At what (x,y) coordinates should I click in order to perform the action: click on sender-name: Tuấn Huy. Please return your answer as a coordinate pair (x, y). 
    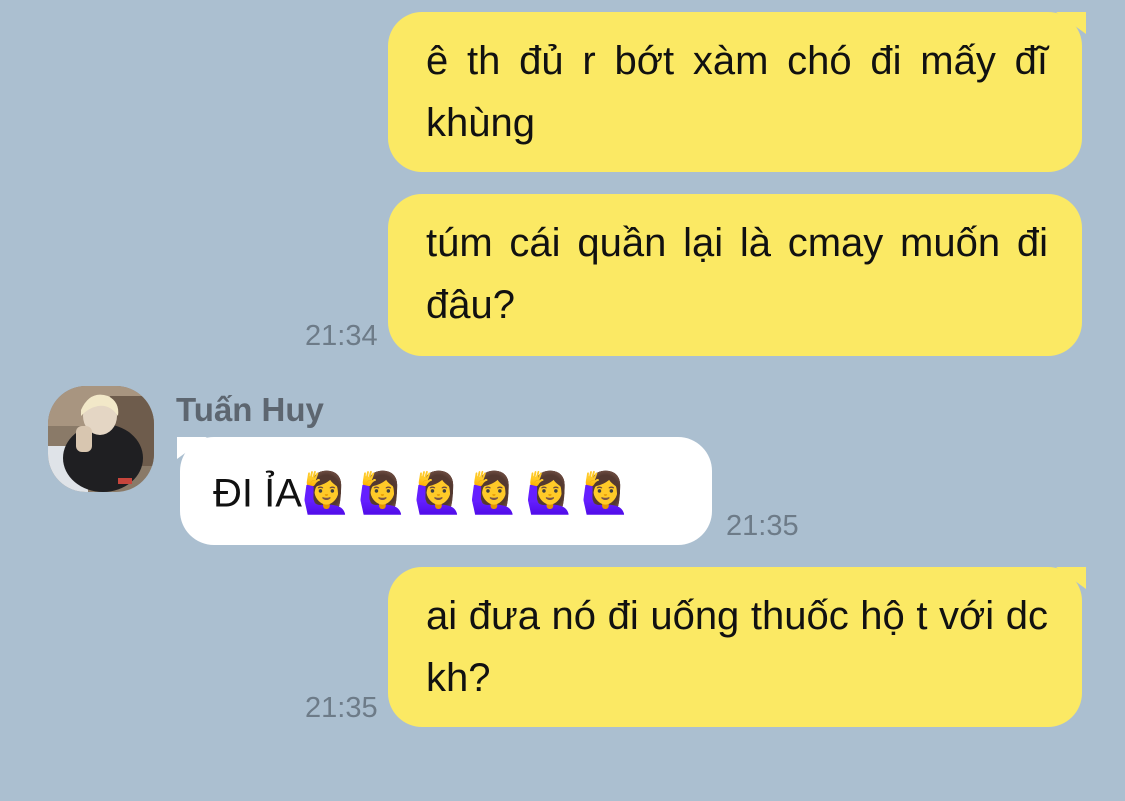
    Looking at the image, I should click on (250, 409).